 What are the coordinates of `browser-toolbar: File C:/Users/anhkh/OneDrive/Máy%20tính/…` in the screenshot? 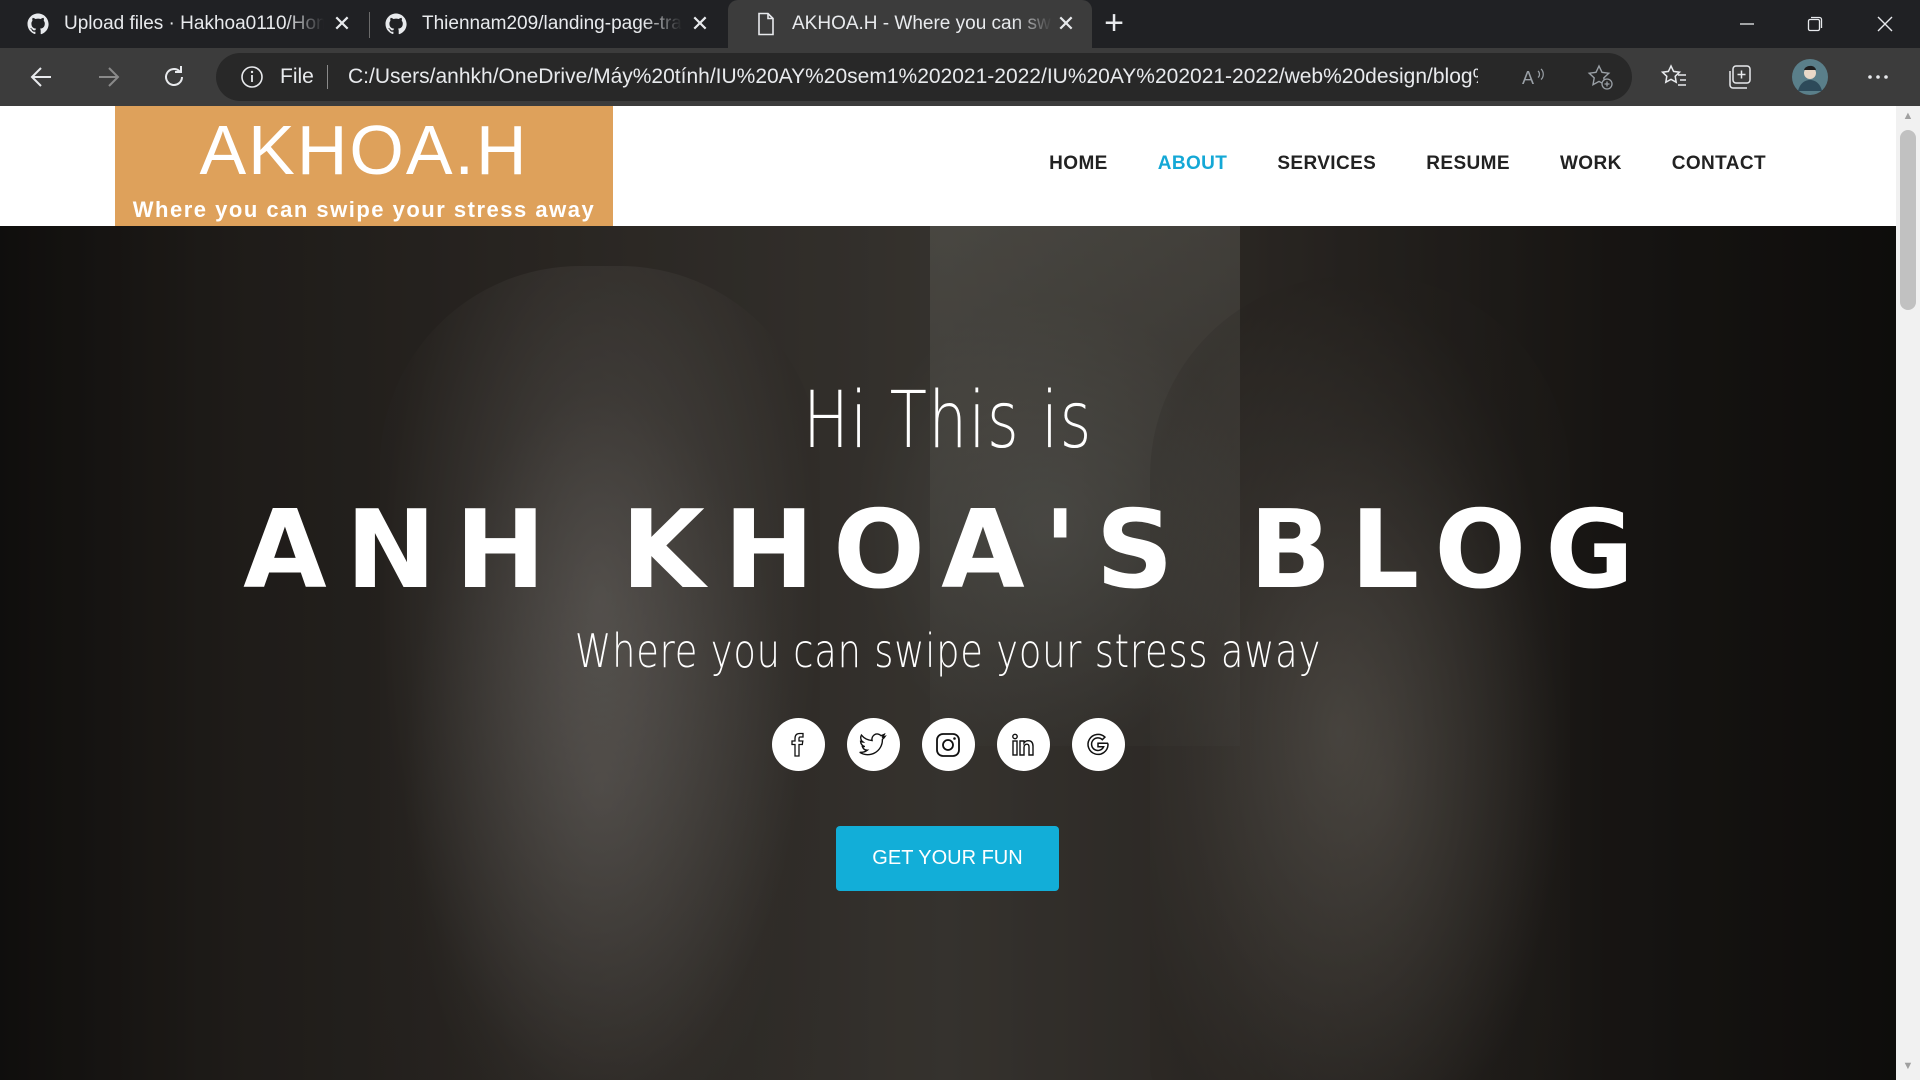 It's located at (960, 77).